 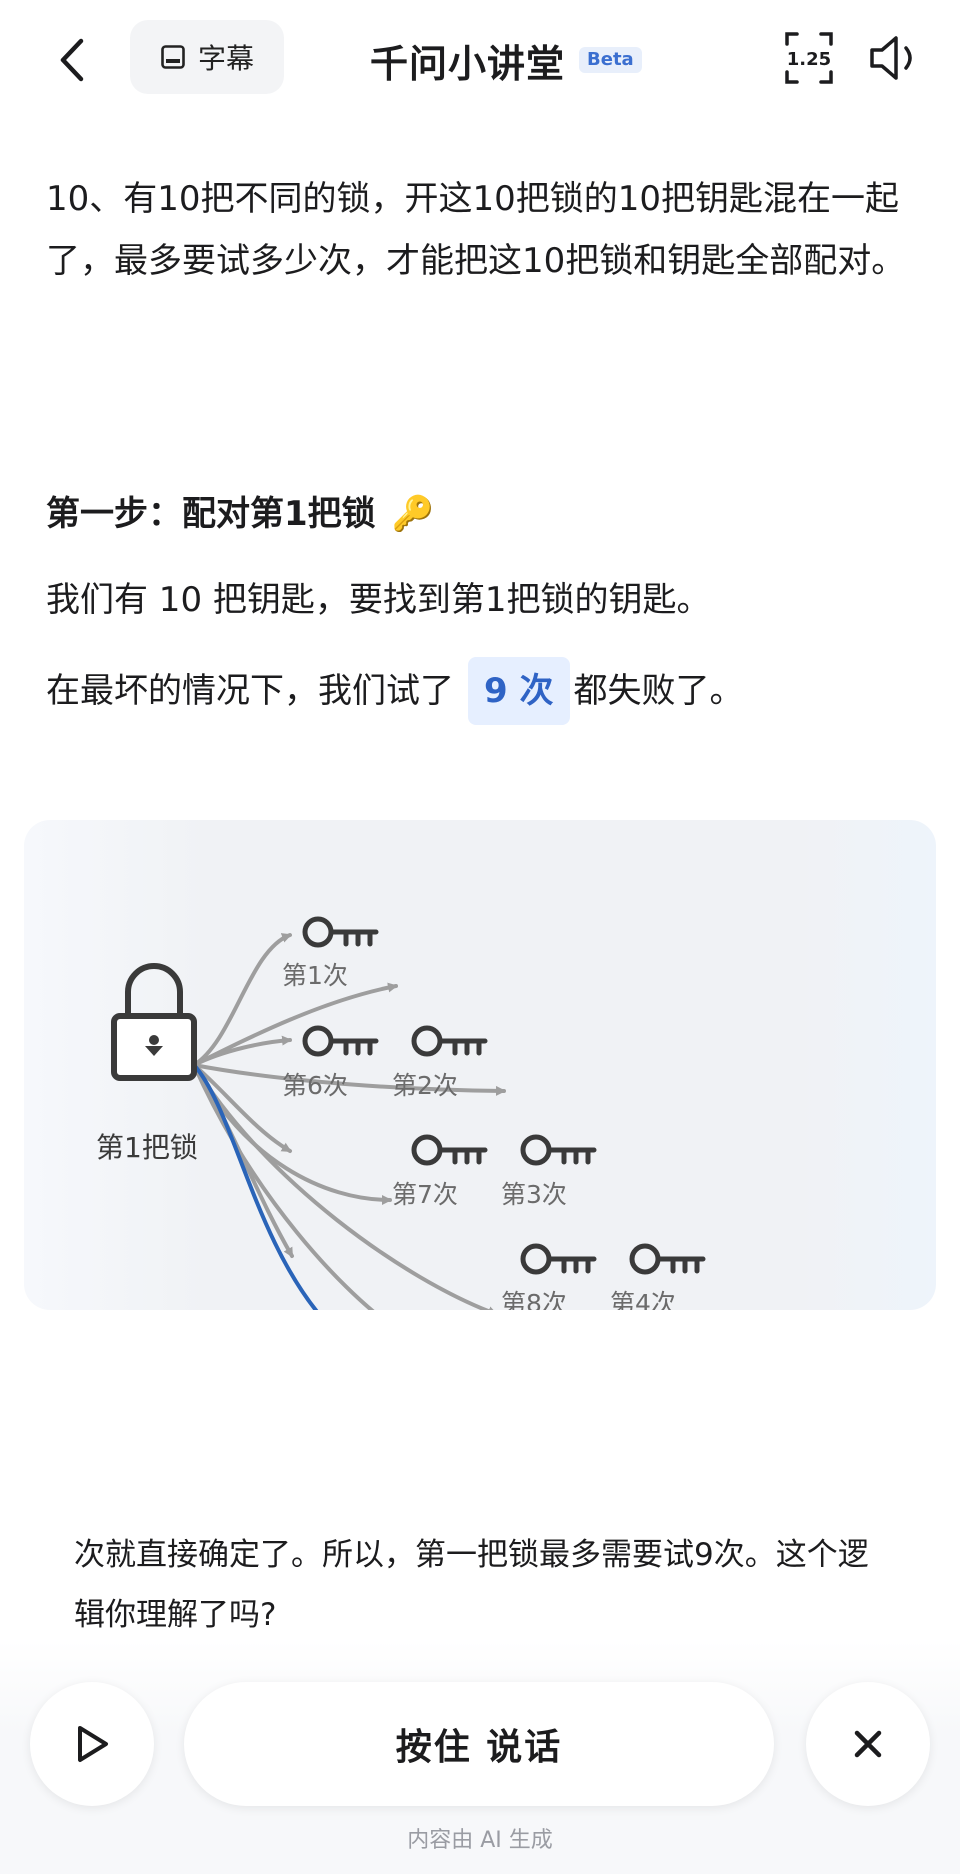 What do you see at coordinates (173, 57) in the screenshot?
I see `subtitle-icon` at bounding box center [173, 57].